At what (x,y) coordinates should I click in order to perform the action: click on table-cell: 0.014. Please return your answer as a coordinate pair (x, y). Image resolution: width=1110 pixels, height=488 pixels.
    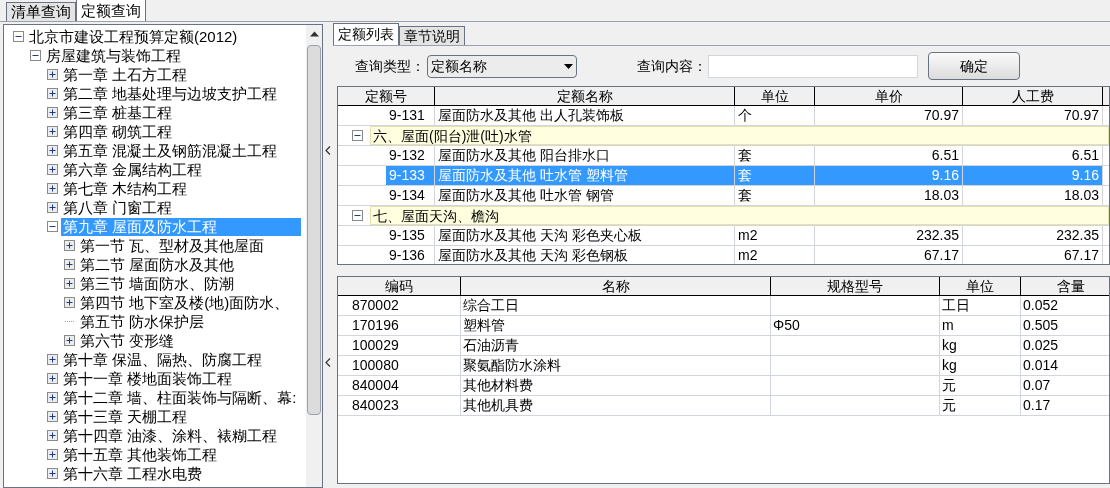
    Looking at the image, I should click on (1065, 365).